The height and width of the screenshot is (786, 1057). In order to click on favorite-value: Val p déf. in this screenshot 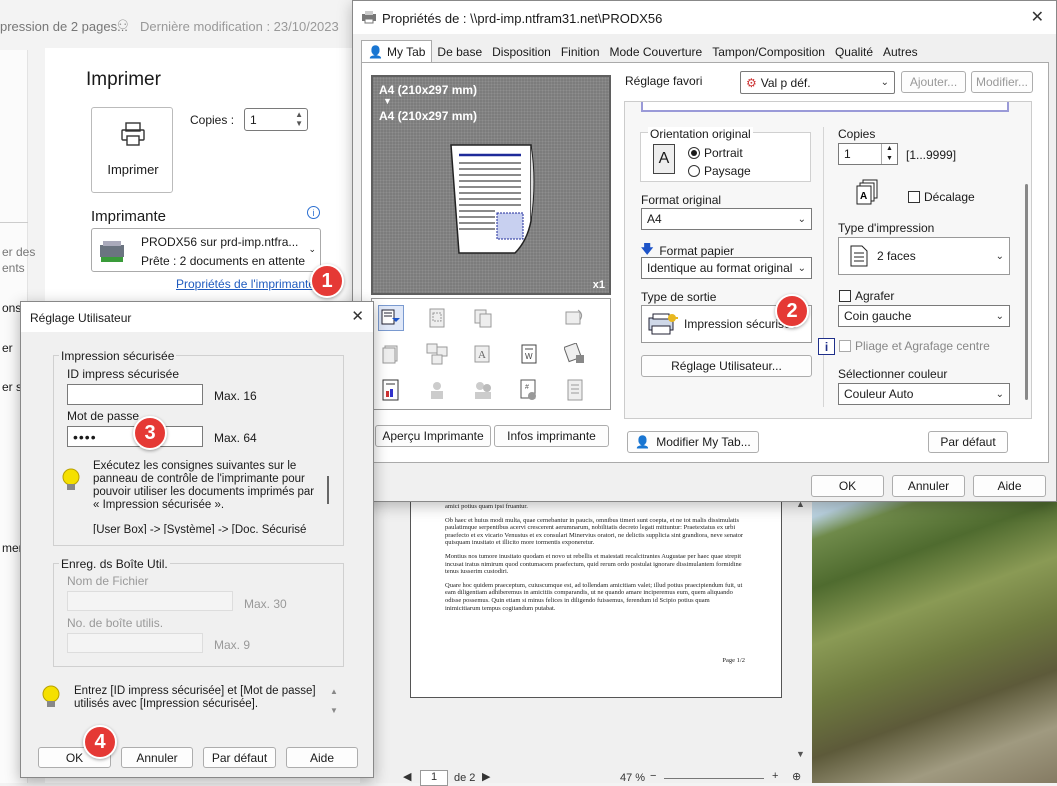, I will do `click(785, 82)`.